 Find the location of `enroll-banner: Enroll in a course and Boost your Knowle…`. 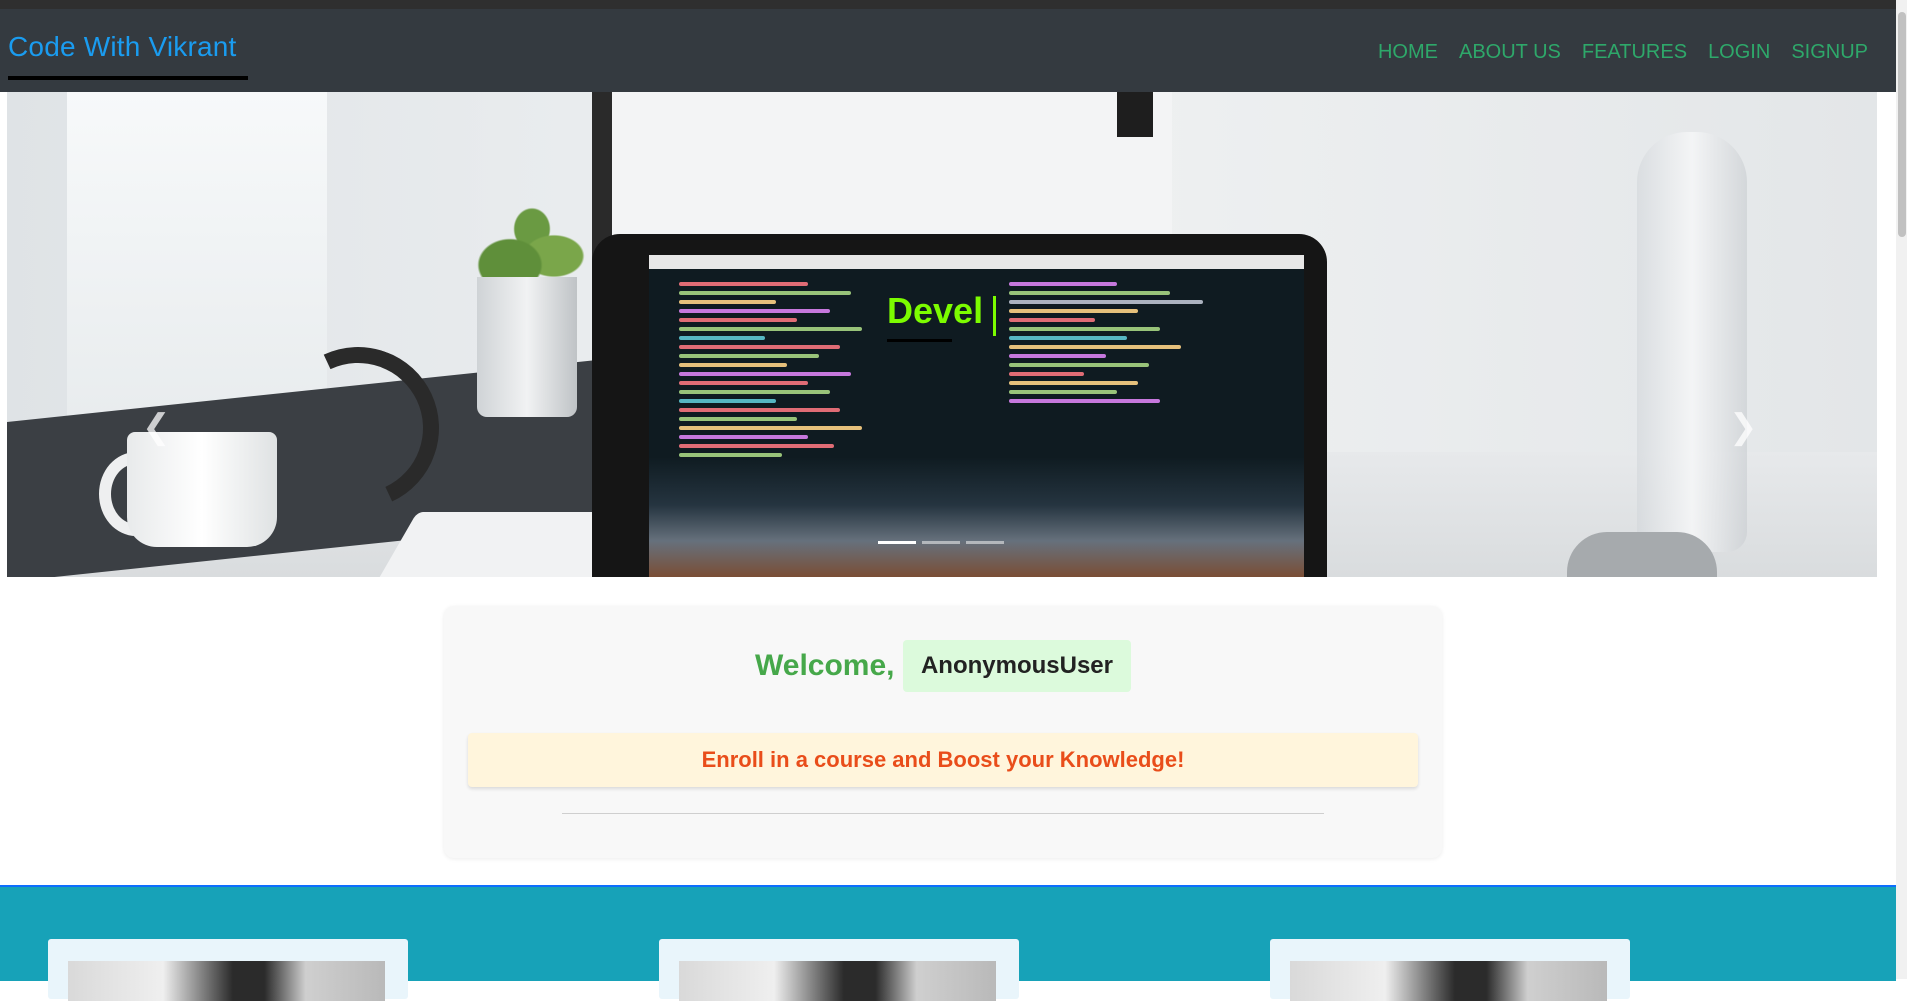

enroll-banner: Enroll in a course and Boost your Knowle… is located at coordinates (943, 760).